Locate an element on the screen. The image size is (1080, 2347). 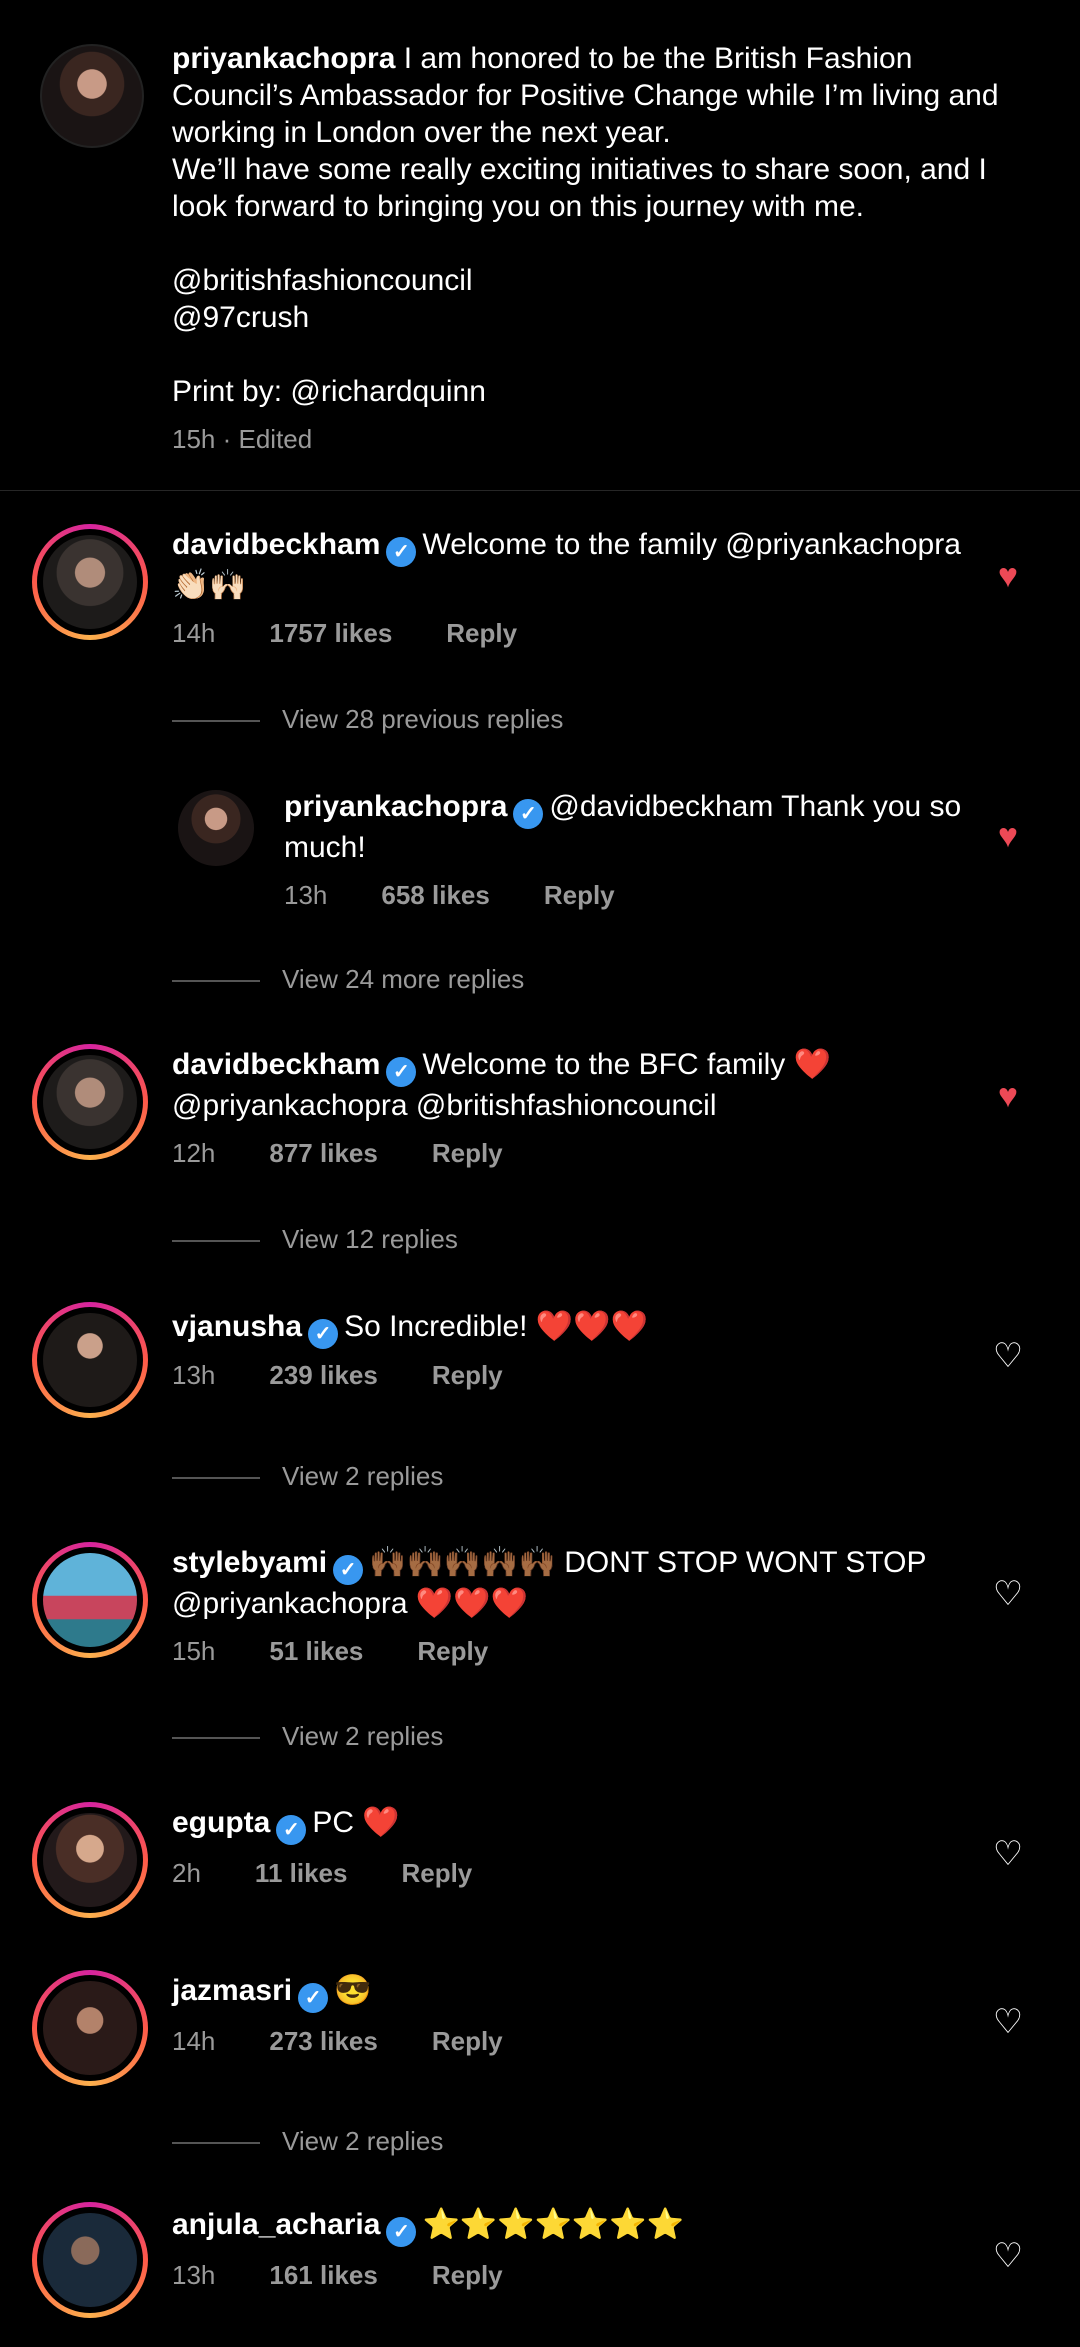
likes-count: 51 likes is located at coordinates (316, 1651).